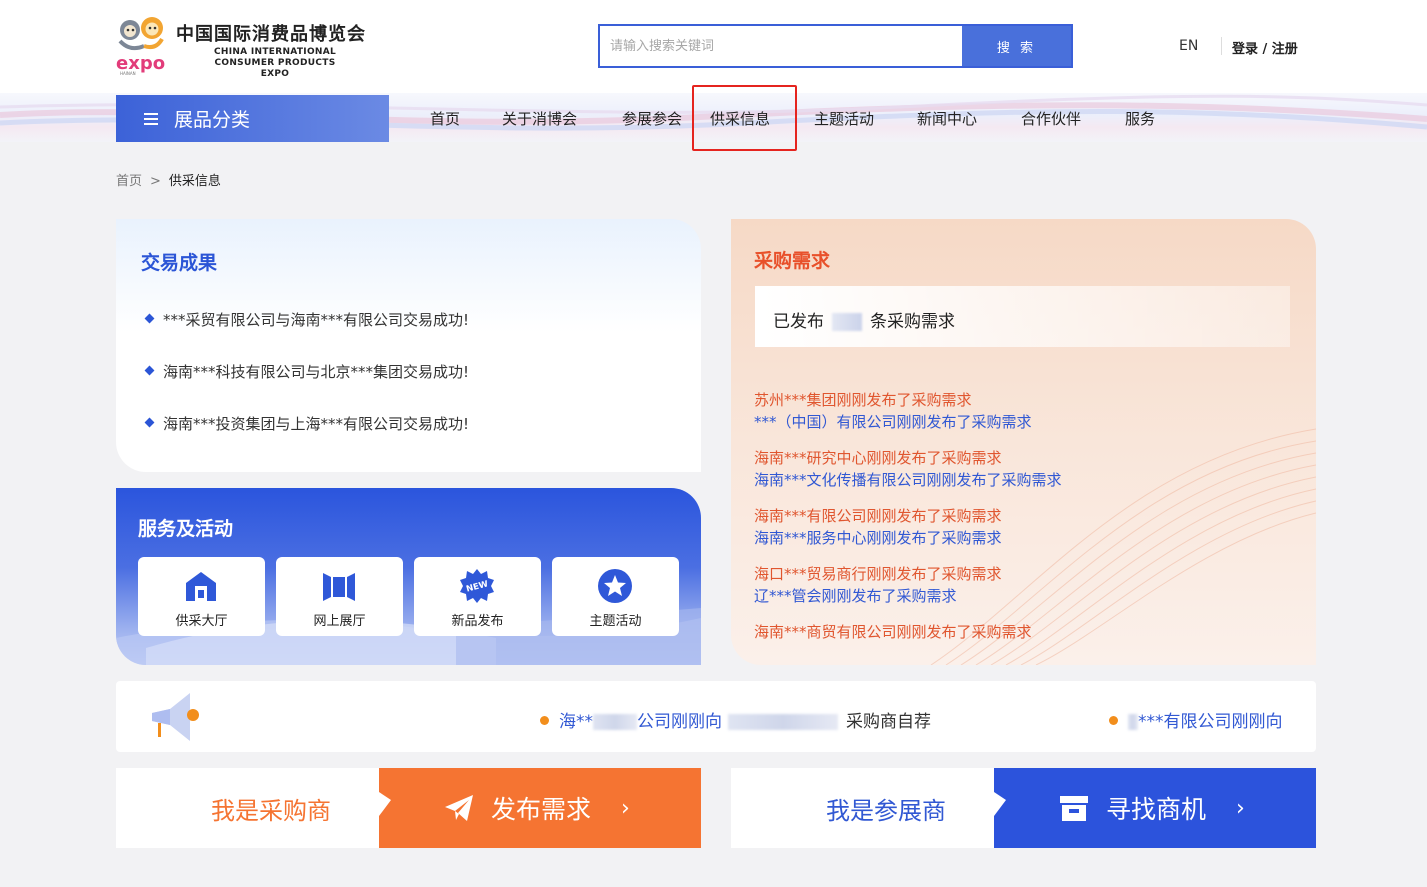 This screenshot has height=887, width=1427. I want to click on logo-title-cn: 中国国际消费品博览会, so click(271, 34).